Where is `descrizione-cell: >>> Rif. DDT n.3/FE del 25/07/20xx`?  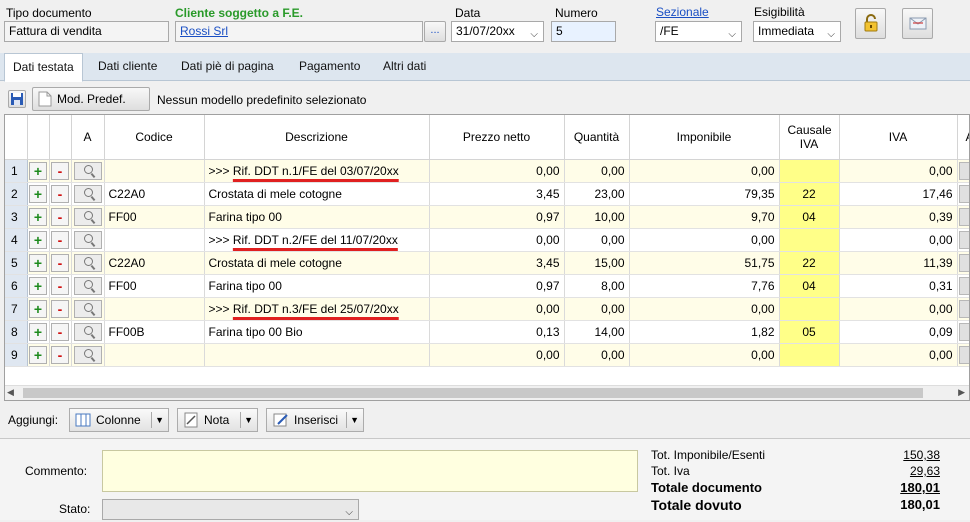 descrizione-cell: >>> Rif. DDT n.3/FE del 25/07/20xx is located at coordinates (317, 309).